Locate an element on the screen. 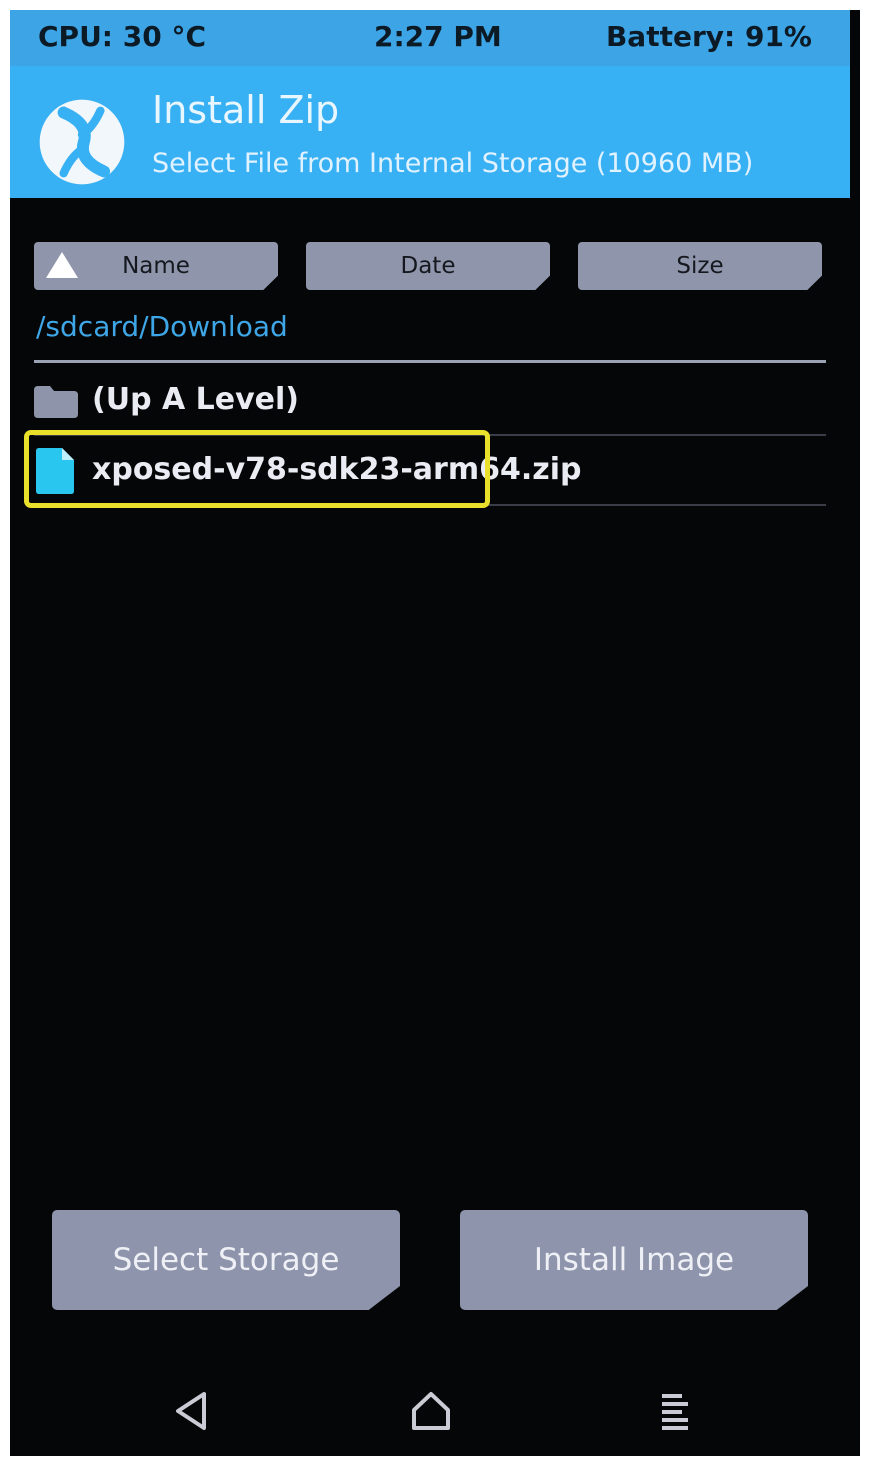 This screenshot has width=870, height=1467. list-item-zip-file: xposed-v78-sdk23-arm64.zip is located at coordinates (430, 471).